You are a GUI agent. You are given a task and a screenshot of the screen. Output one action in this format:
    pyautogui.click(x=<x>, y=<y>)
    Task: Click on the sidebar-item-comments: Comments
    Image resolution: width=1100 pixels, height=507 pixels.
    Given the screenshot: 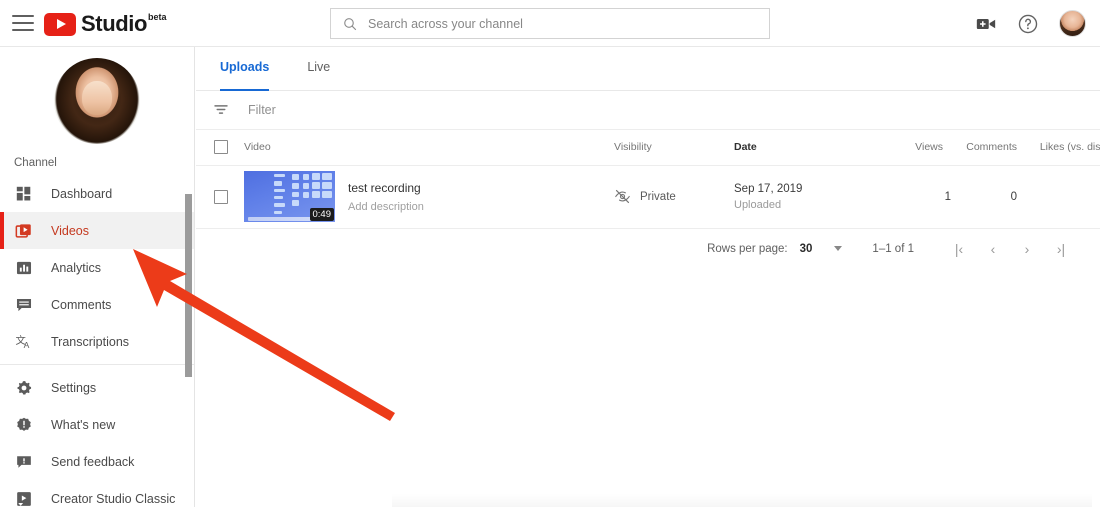 What is the action you would take?
    pyautogui.click(x=97, y=304)
    